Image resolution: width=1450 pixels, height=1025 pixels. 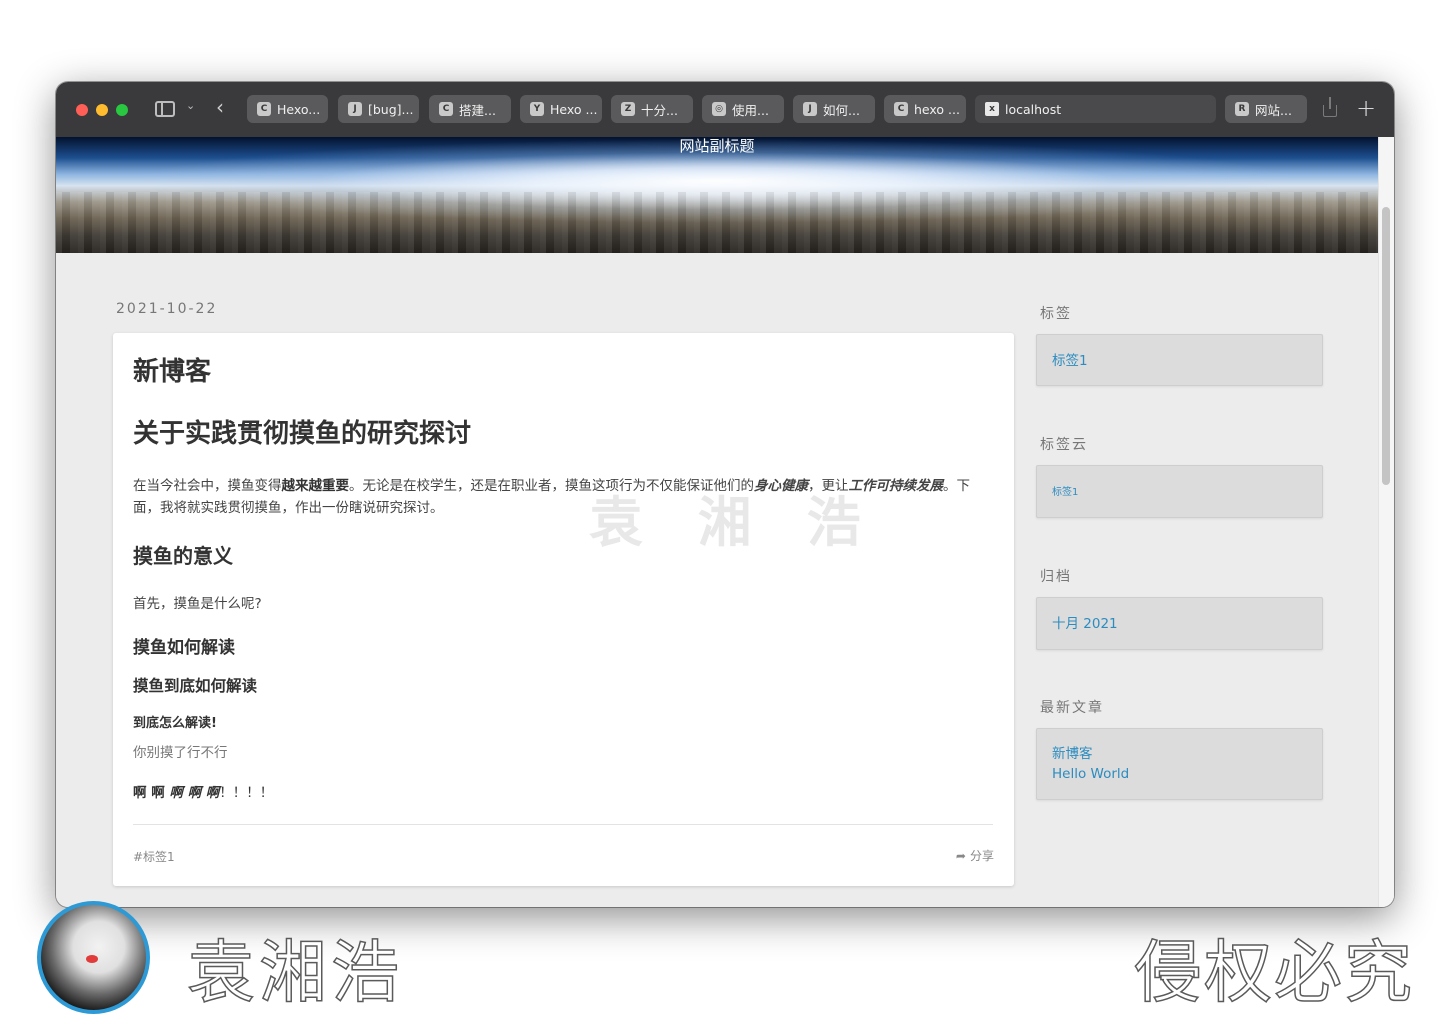 I want to click on emphasis-text: 身心健康, so click(x=781, y=486).